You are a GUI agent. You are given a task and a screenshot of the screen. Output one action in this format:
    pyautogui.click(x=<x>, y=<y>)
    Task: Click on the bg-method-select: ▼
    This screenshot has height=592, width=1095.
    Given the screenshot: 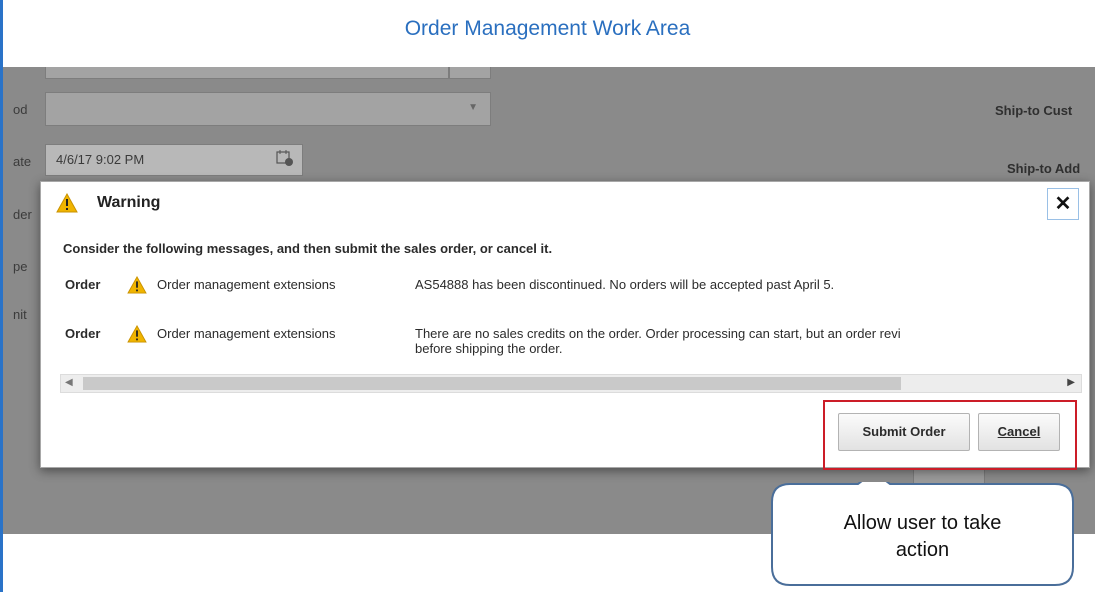 What is the action you would take?
    pyautogui.click(x=268, y=109)
    